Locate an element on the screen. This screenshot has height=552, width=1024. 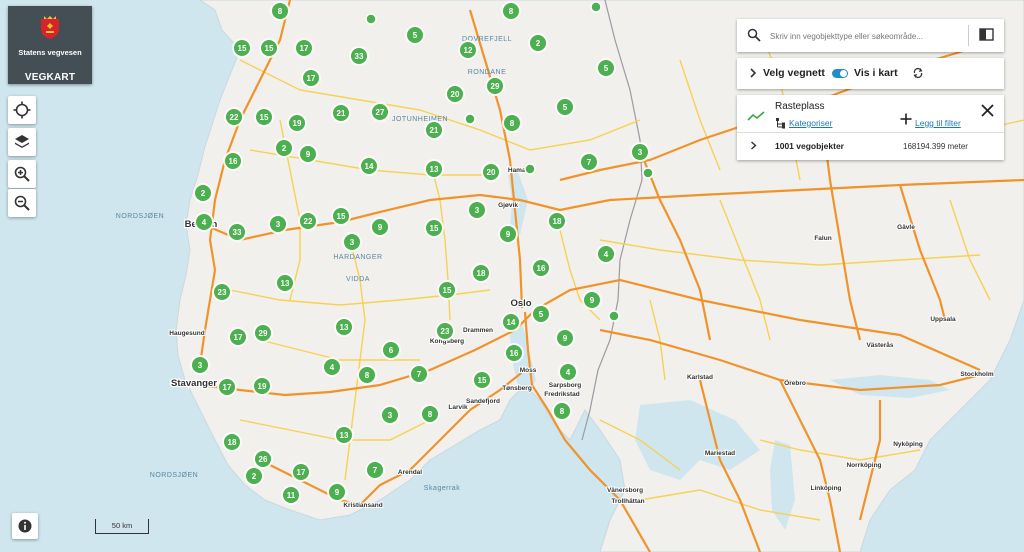
categorize-link: Kategoriser is located at coordinates (810, 123).